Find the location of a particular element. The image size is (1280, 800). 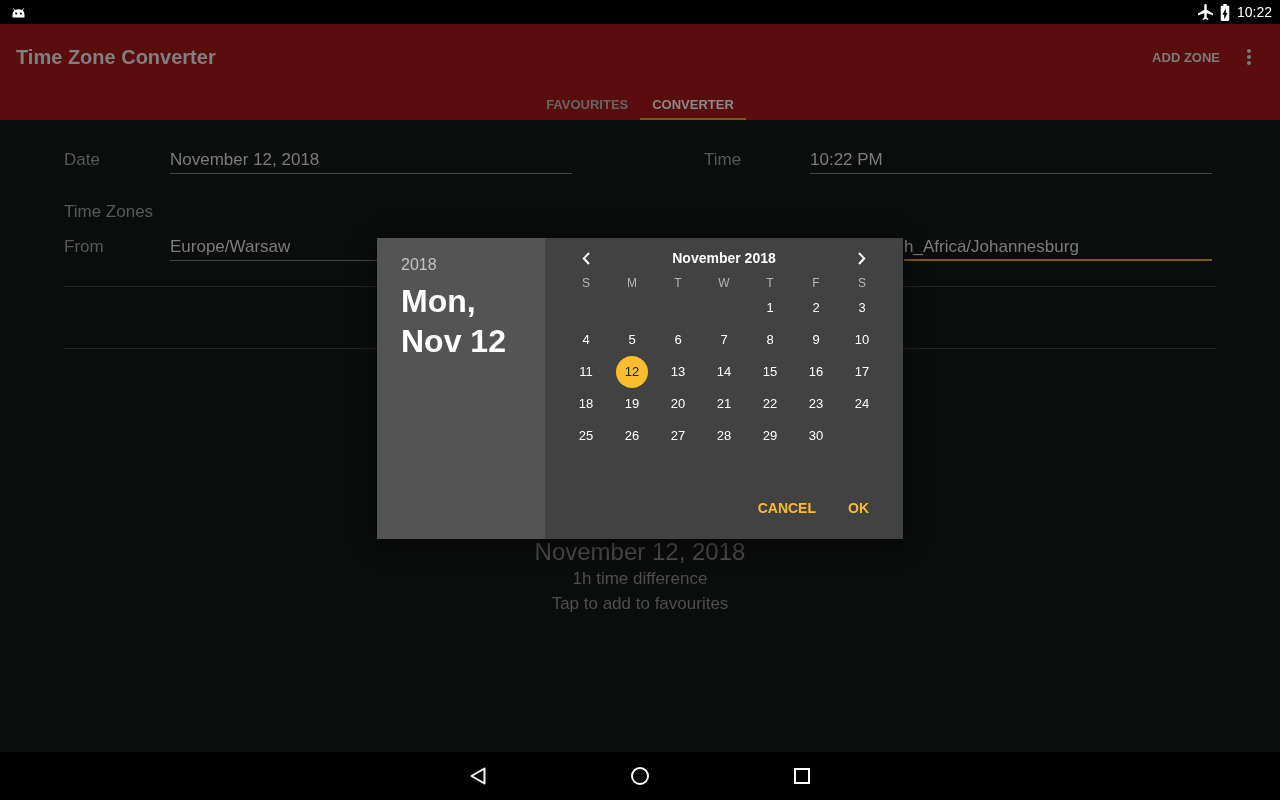

time-field: 10:22 PM is located at coordinates (1011, 160).